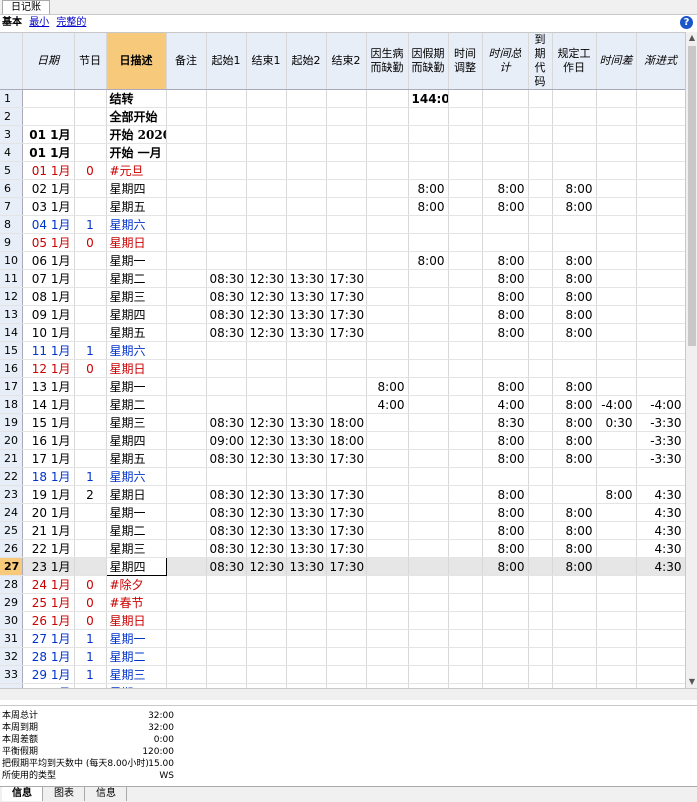 The image size is (697, 802). Describe the element at coordinates (48, 656) in the screenshot. I see `date-cell: 28 1月` at that location.